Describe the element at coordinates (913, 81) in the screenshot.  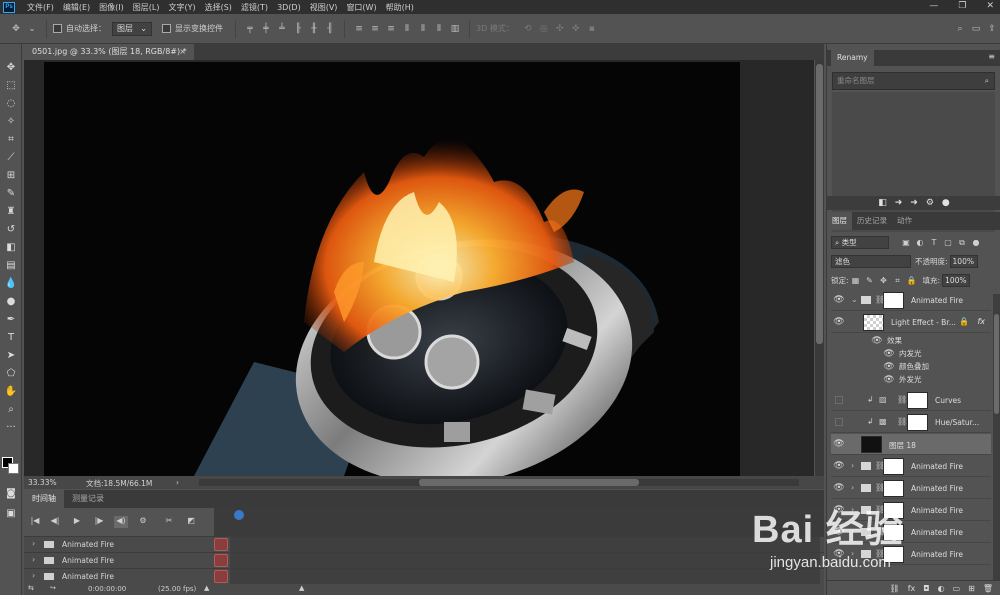
I see `renamy-search-input: 重命名图层 ⌕` at that location.